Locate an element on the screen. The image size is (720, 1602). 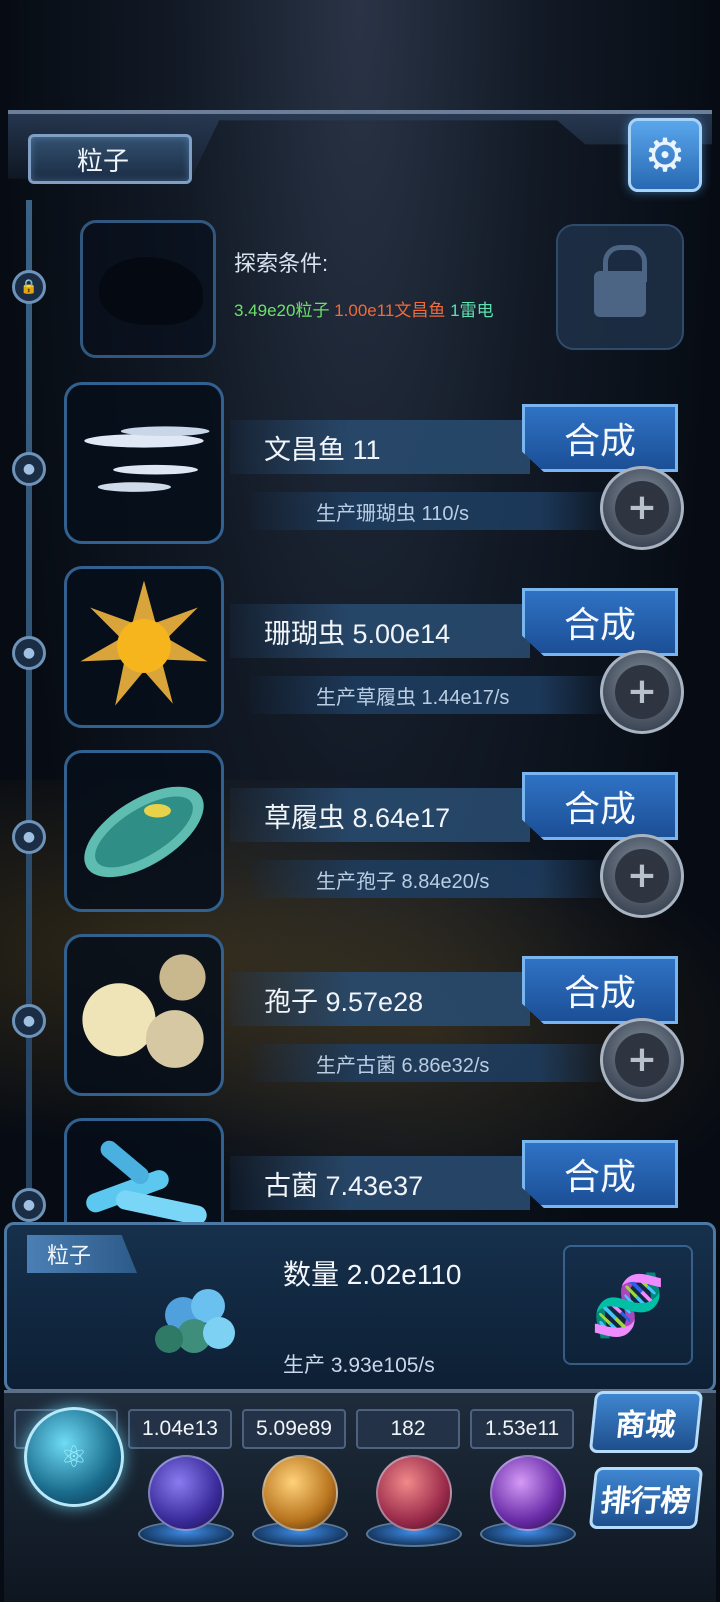
creature-name: 珊瑚虫 5.00e14 is located at coordinates (380, 631).